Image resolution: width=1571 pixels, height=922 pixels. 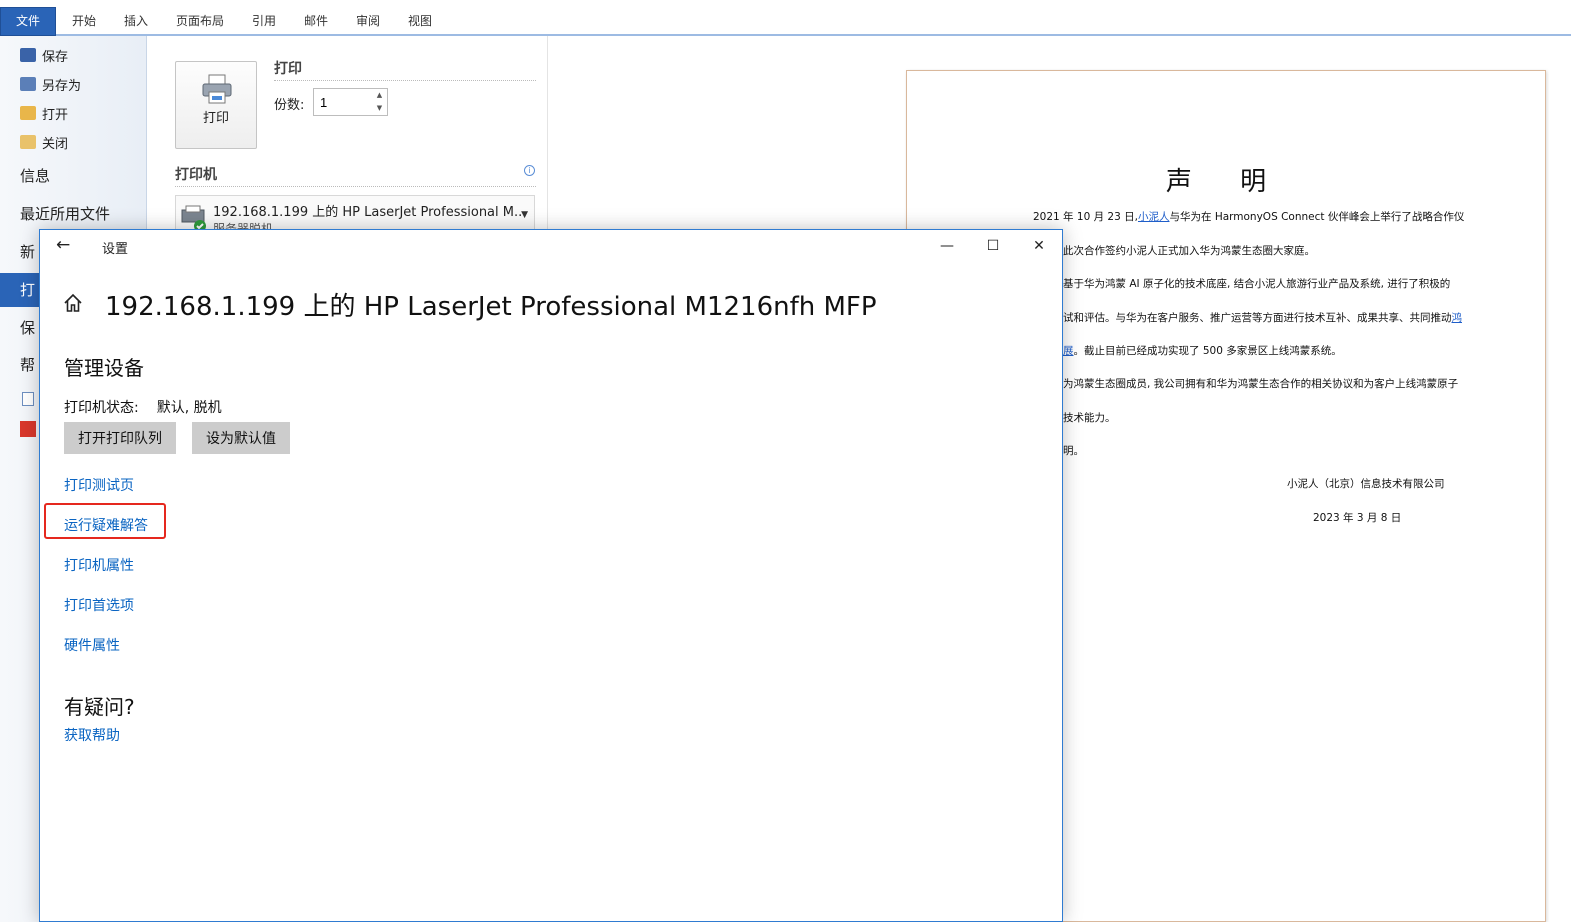 I want to click on options-icon, so click(x=28, y=399).